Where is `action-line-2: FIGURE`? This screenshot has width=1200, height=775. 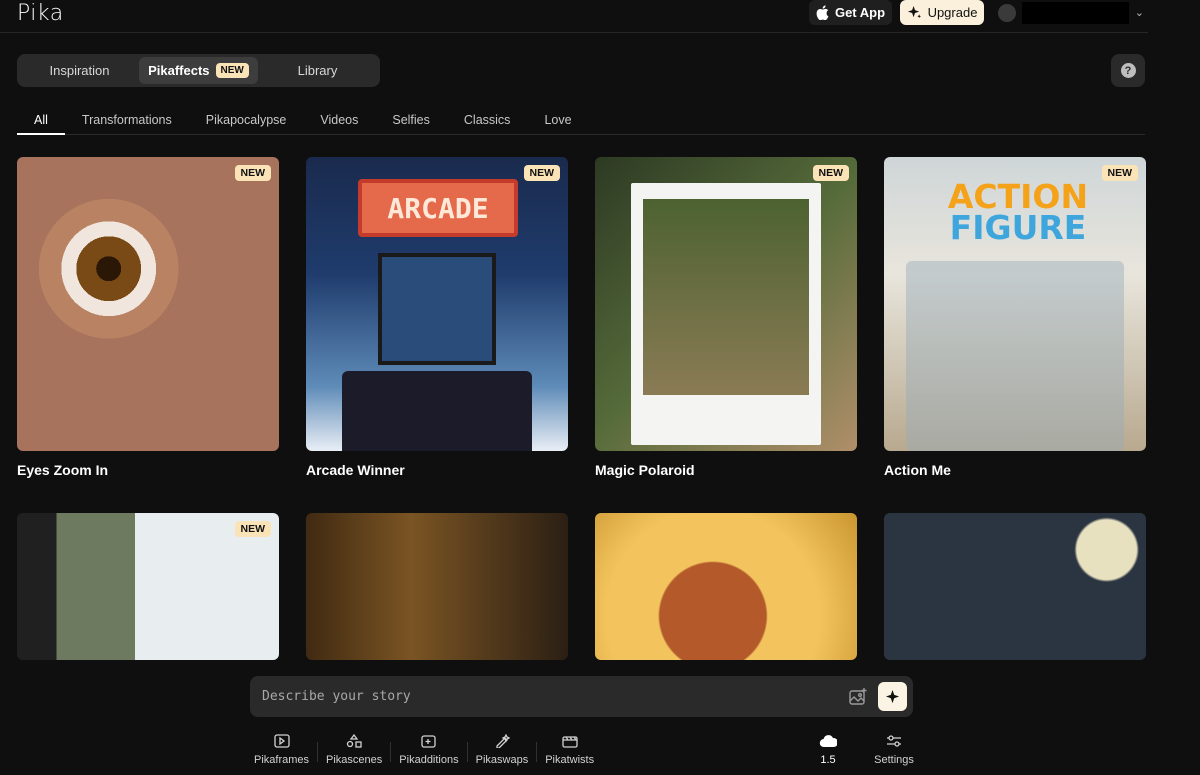 action-line-2: FIGURE is located at coordinates (1018, 228).